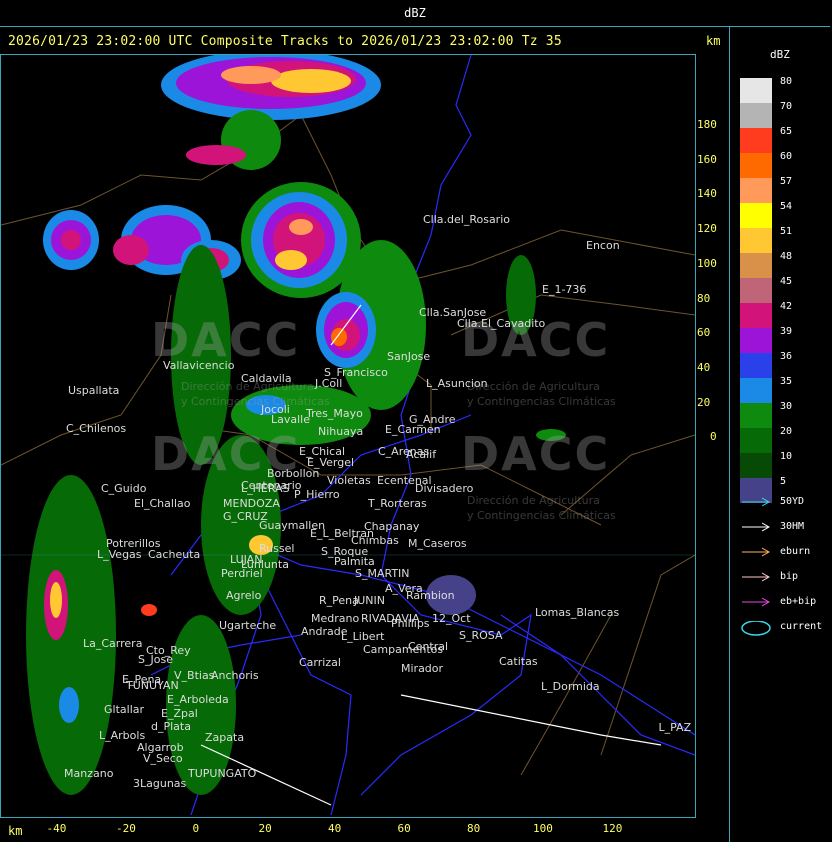 The height and width of the screenshot is (842, 832). What do you see at coordinates (795, 551) in the screenshot?
I see `track-legend-label: eburn` at bounding box center [795, 551].